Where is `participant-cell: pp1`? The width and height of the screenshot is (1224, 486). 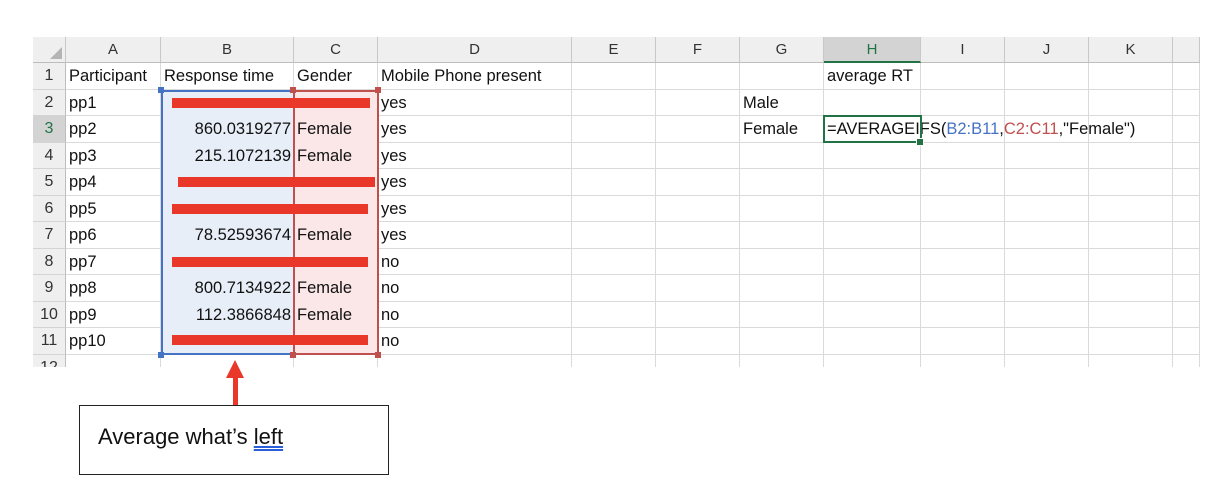 participant-cell: pp1 is located at coordinates (113, 103).